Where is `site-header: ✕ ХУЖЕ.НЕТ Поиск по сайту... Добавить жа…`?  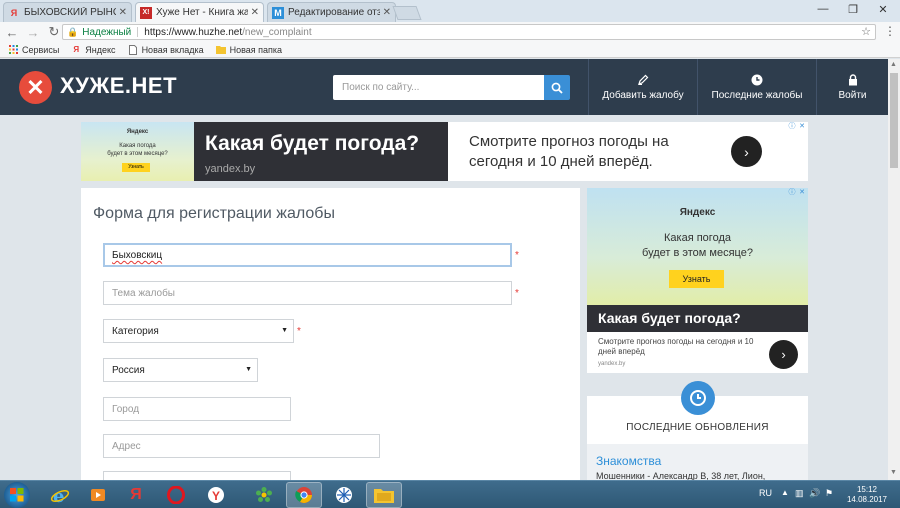 site-header: ✕ ХУЖЕ.НЕТ Поиск по сайту... Добавить жа… is located at coordinates (444, 87).